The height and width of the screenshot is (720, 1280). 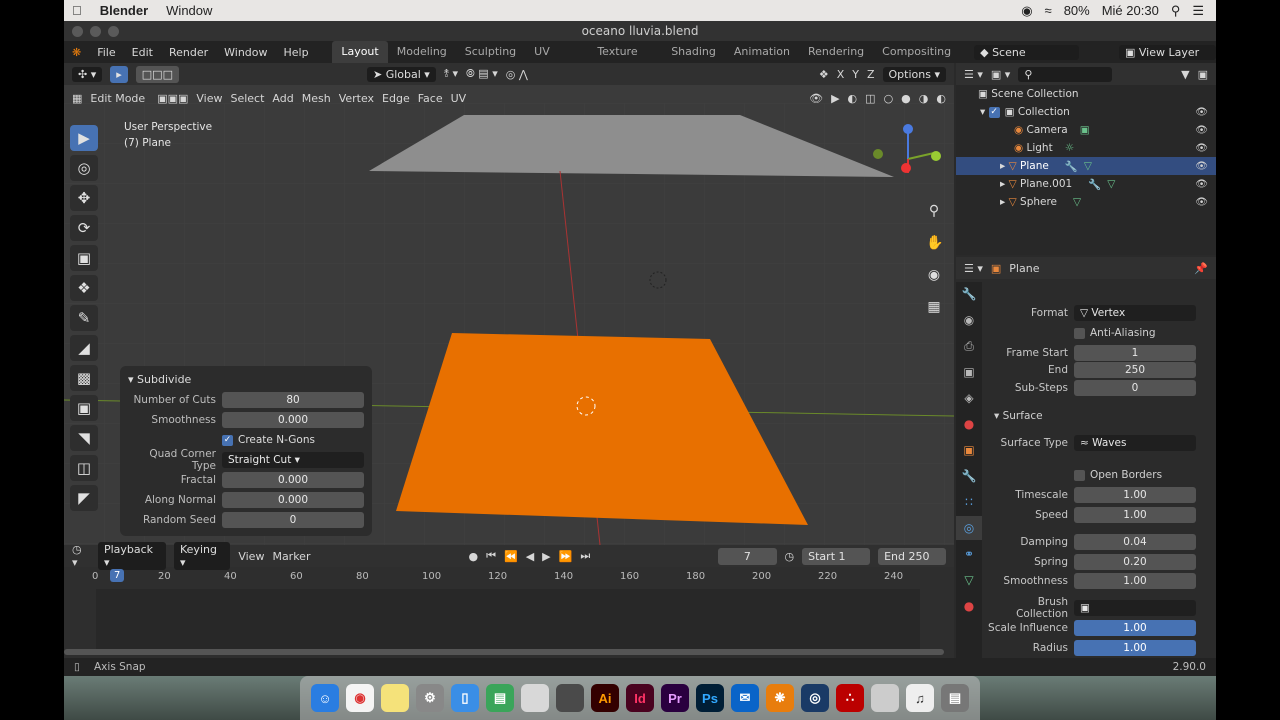 What do you see at coordinates (316, 98) in the screenshot?
I see `menu-mesh: Mesh` at bounding box center [316, 98].